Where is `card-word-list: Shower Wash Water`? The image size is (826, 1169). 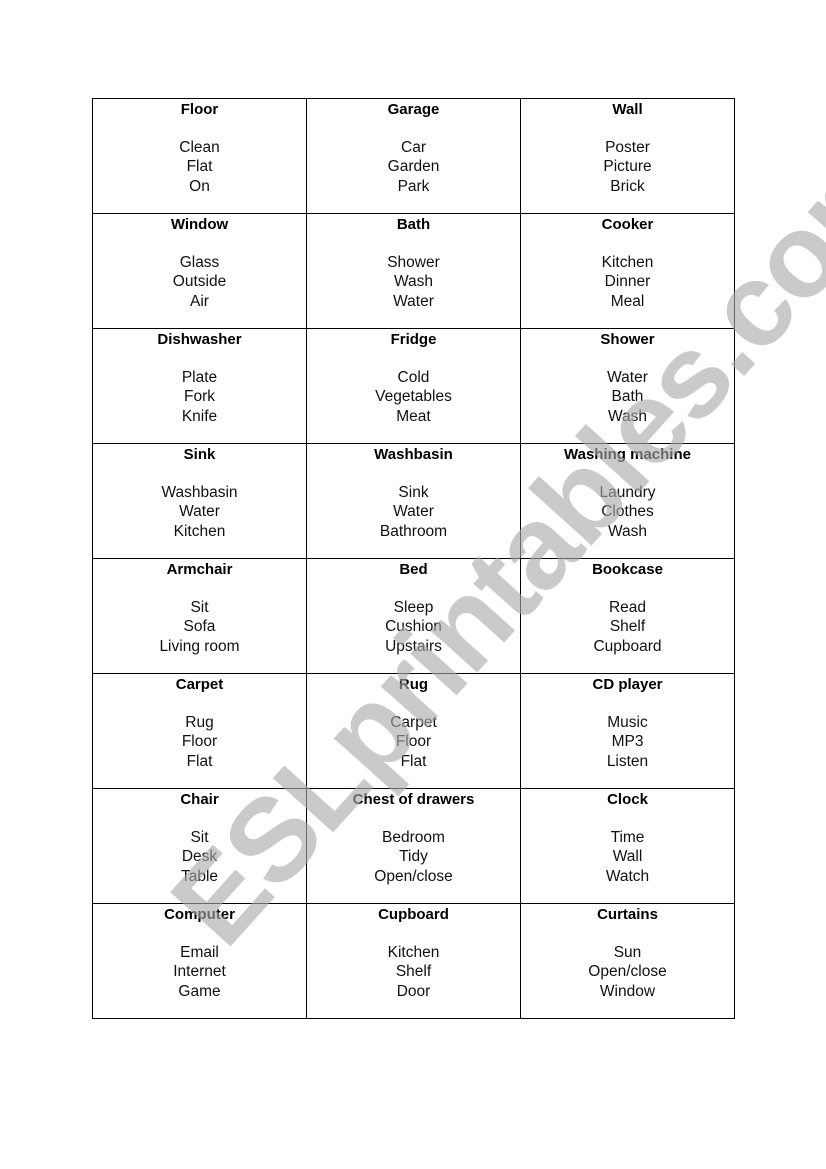 card-word-list: Shower Wash Water is located at coordinates (413, 282).